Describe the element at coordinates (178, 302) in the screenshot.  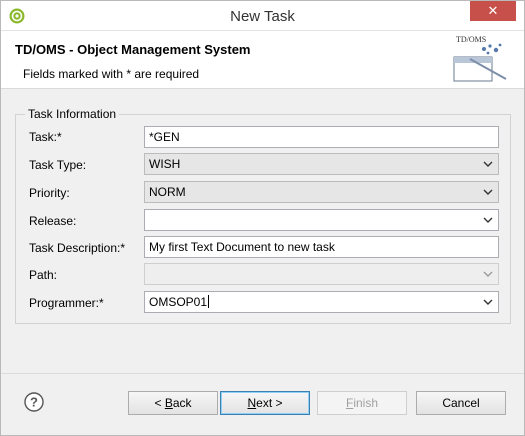
I see `programmer-value: OMSOP01` at that location.